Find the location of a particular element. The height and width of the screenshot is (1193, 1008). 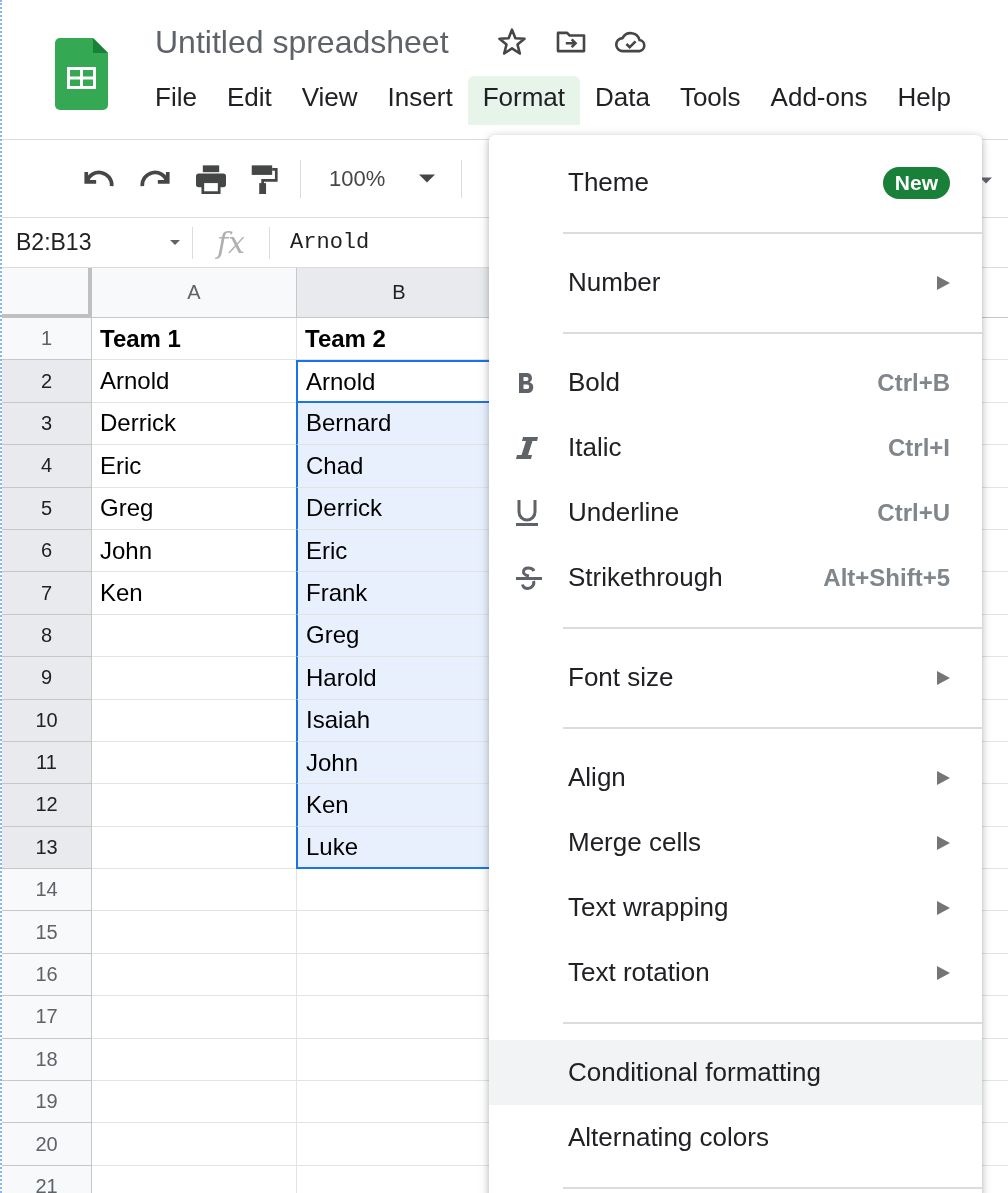

row-header: 8 is located at coordinates (47, 636).